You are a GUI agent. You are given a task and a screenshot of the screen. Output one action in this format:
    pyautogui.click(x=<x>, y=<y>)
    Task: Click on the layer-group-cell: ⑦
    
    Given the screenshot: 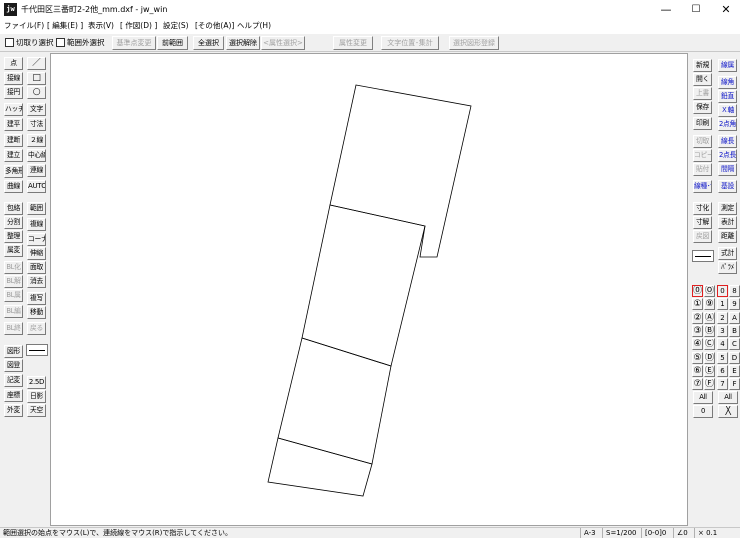 What is the action you would take?
    pyautogui.click(x=697, y=384)
    